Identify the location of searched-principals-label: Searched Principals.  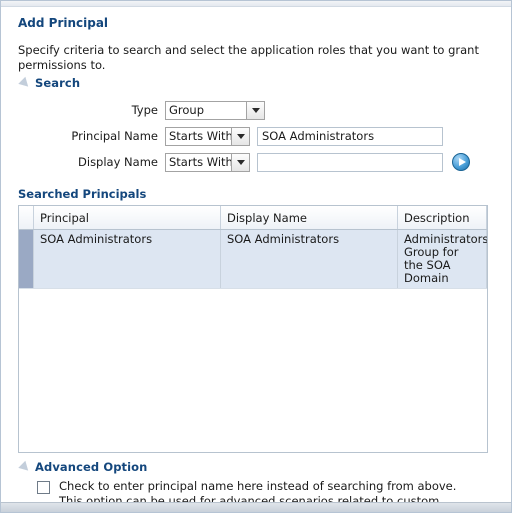
(82, 194).